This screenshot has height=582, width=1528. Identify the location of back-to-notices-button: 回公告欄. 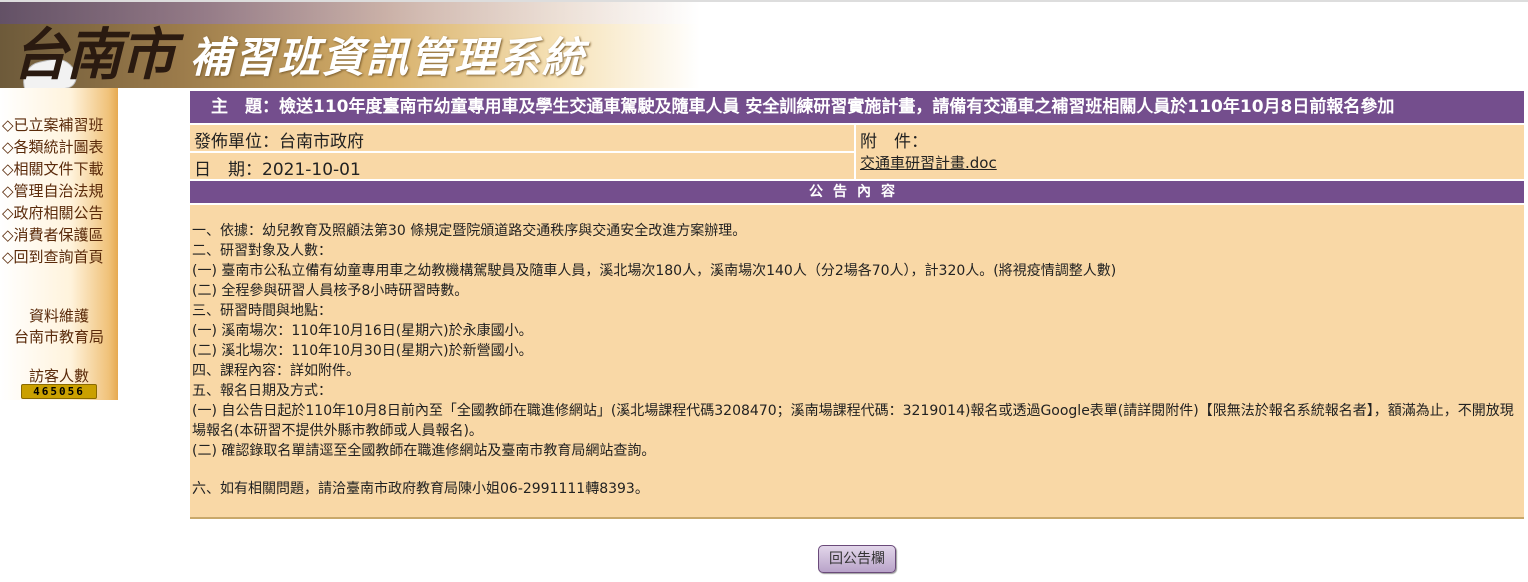
(857, 559).